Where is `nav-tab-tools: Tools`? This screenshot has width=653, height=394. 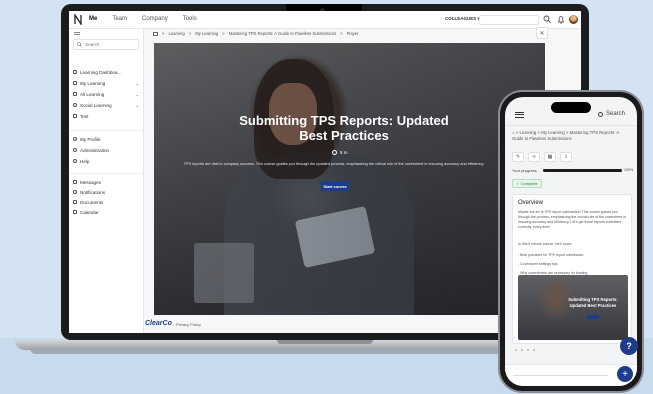
nav-tab-tools: Tools is located at coordinates (190, 19).